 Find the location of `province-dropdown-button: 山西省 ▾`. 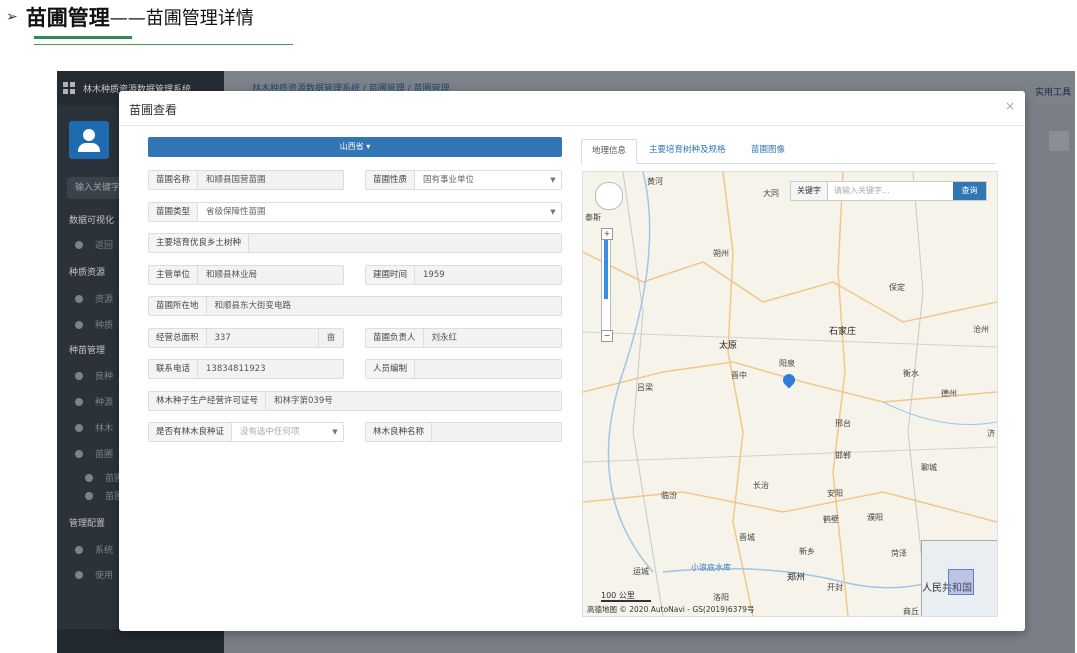

province-dropdown-button: 山西省 ▾ is located at coordinates (355, 147).